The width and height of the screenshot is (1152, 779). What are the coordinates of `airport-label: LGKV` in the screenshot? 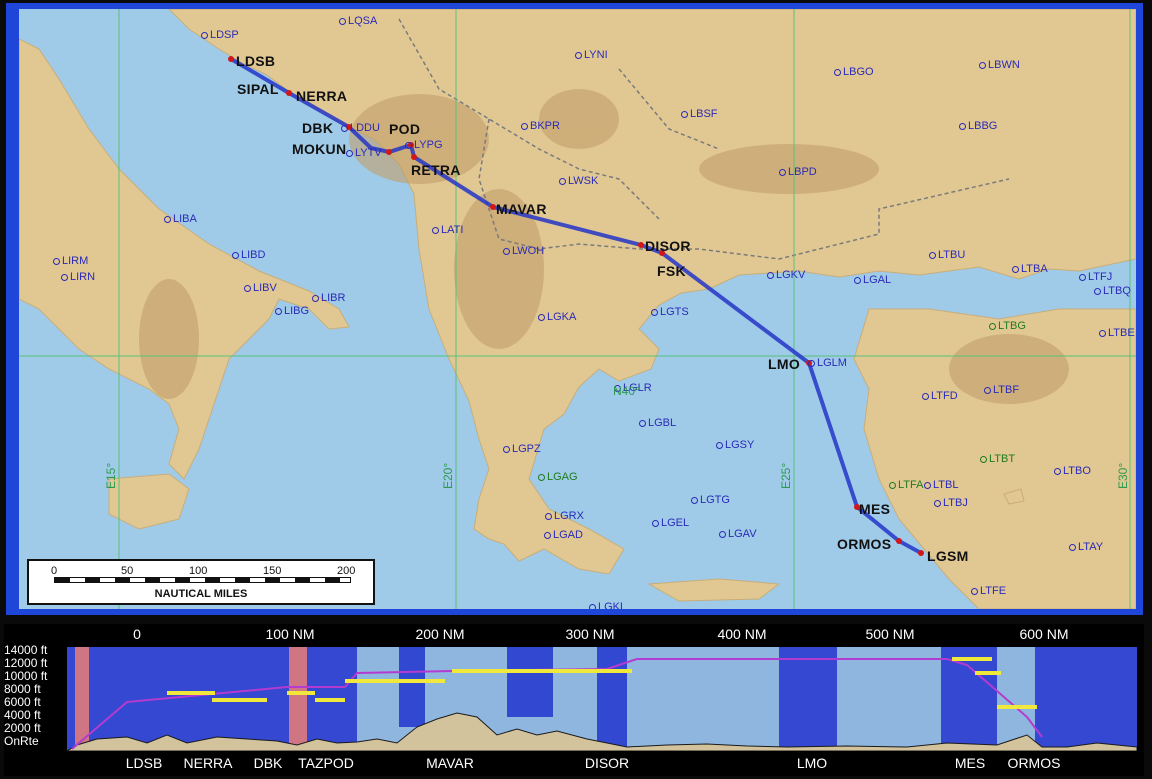 It's located at (786, 275).